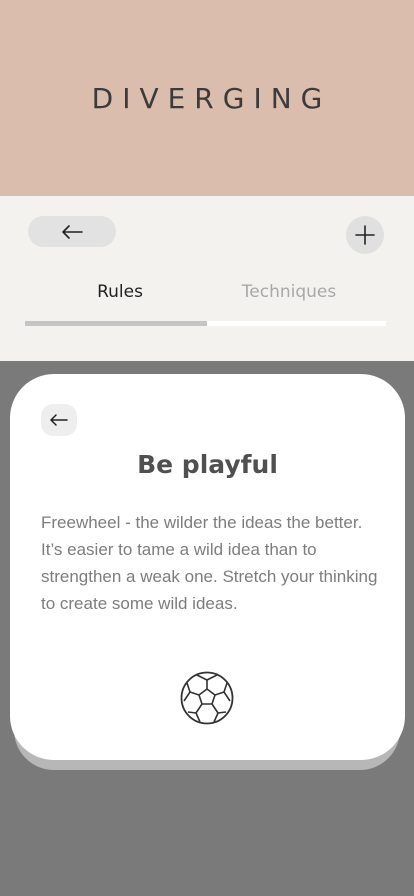  I want to click on back-button, so click(72, 231).